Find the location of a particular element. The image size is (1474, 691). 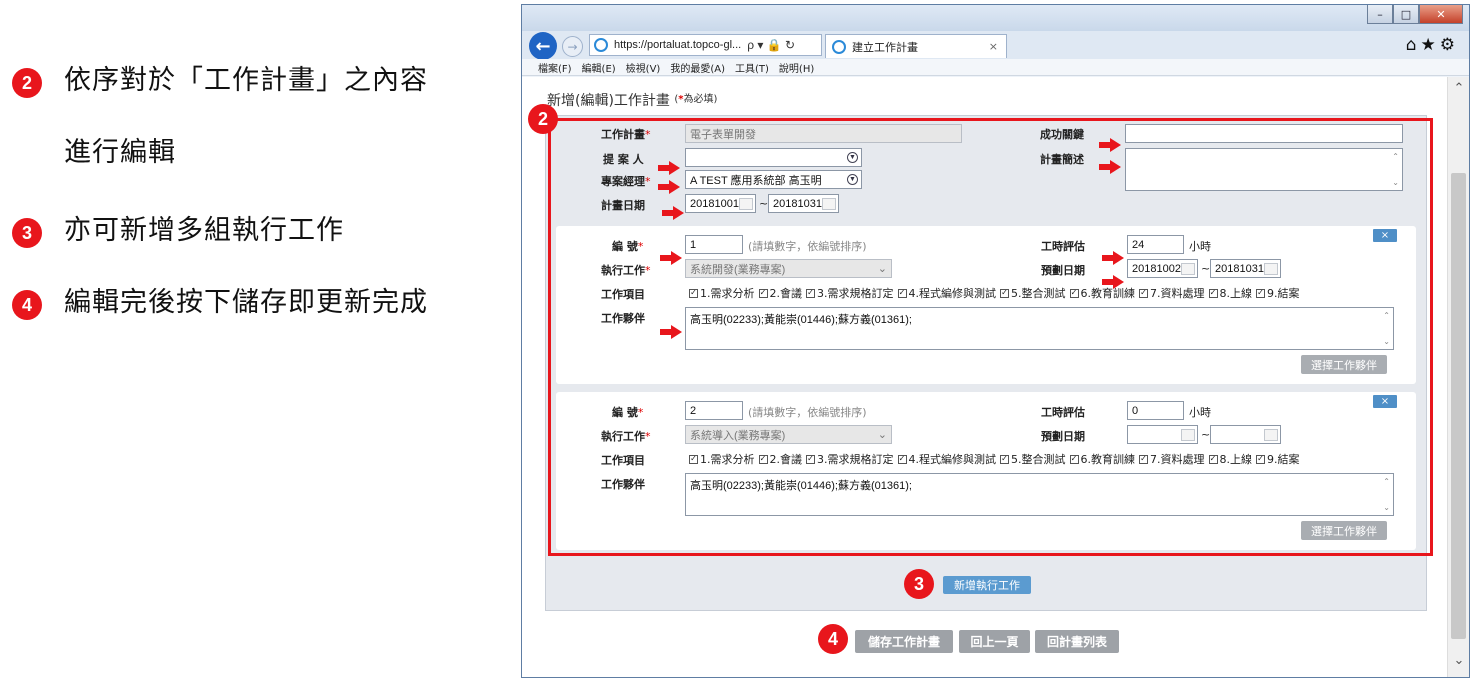

step-badge-4: 4 is located at coordinates (27, 305).